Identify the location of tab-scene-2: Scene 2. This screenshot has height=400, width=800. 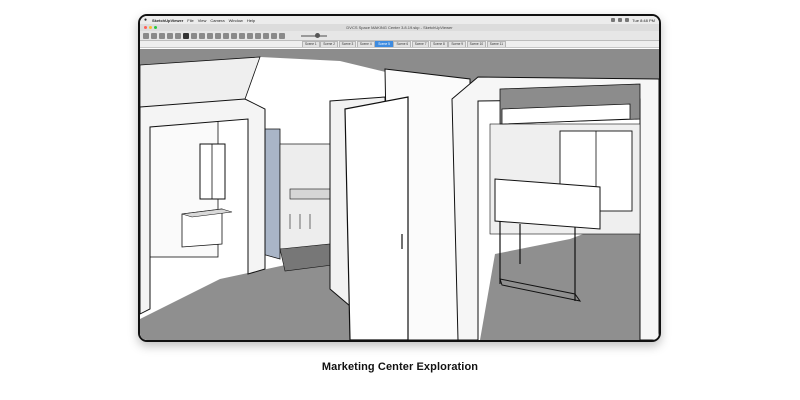
(329, 44).